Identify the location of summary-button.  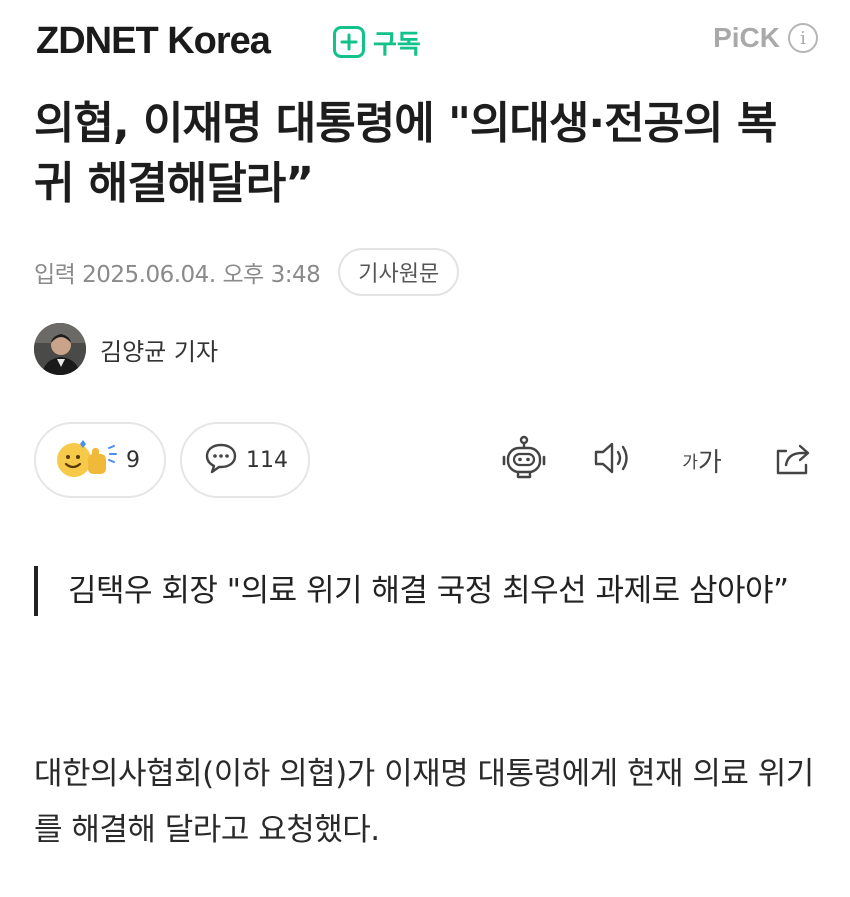
(524, 460).